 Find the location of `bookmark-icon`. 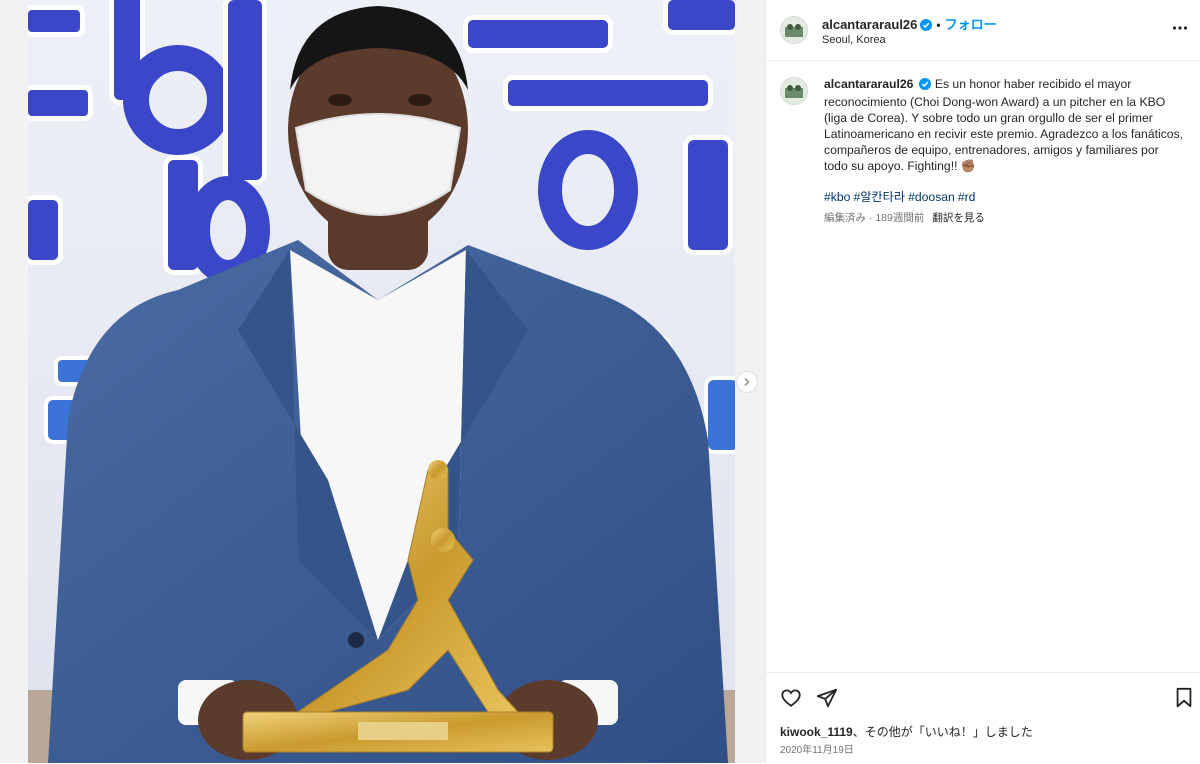

bookmark-icon is located at coordinates (1184, 697).